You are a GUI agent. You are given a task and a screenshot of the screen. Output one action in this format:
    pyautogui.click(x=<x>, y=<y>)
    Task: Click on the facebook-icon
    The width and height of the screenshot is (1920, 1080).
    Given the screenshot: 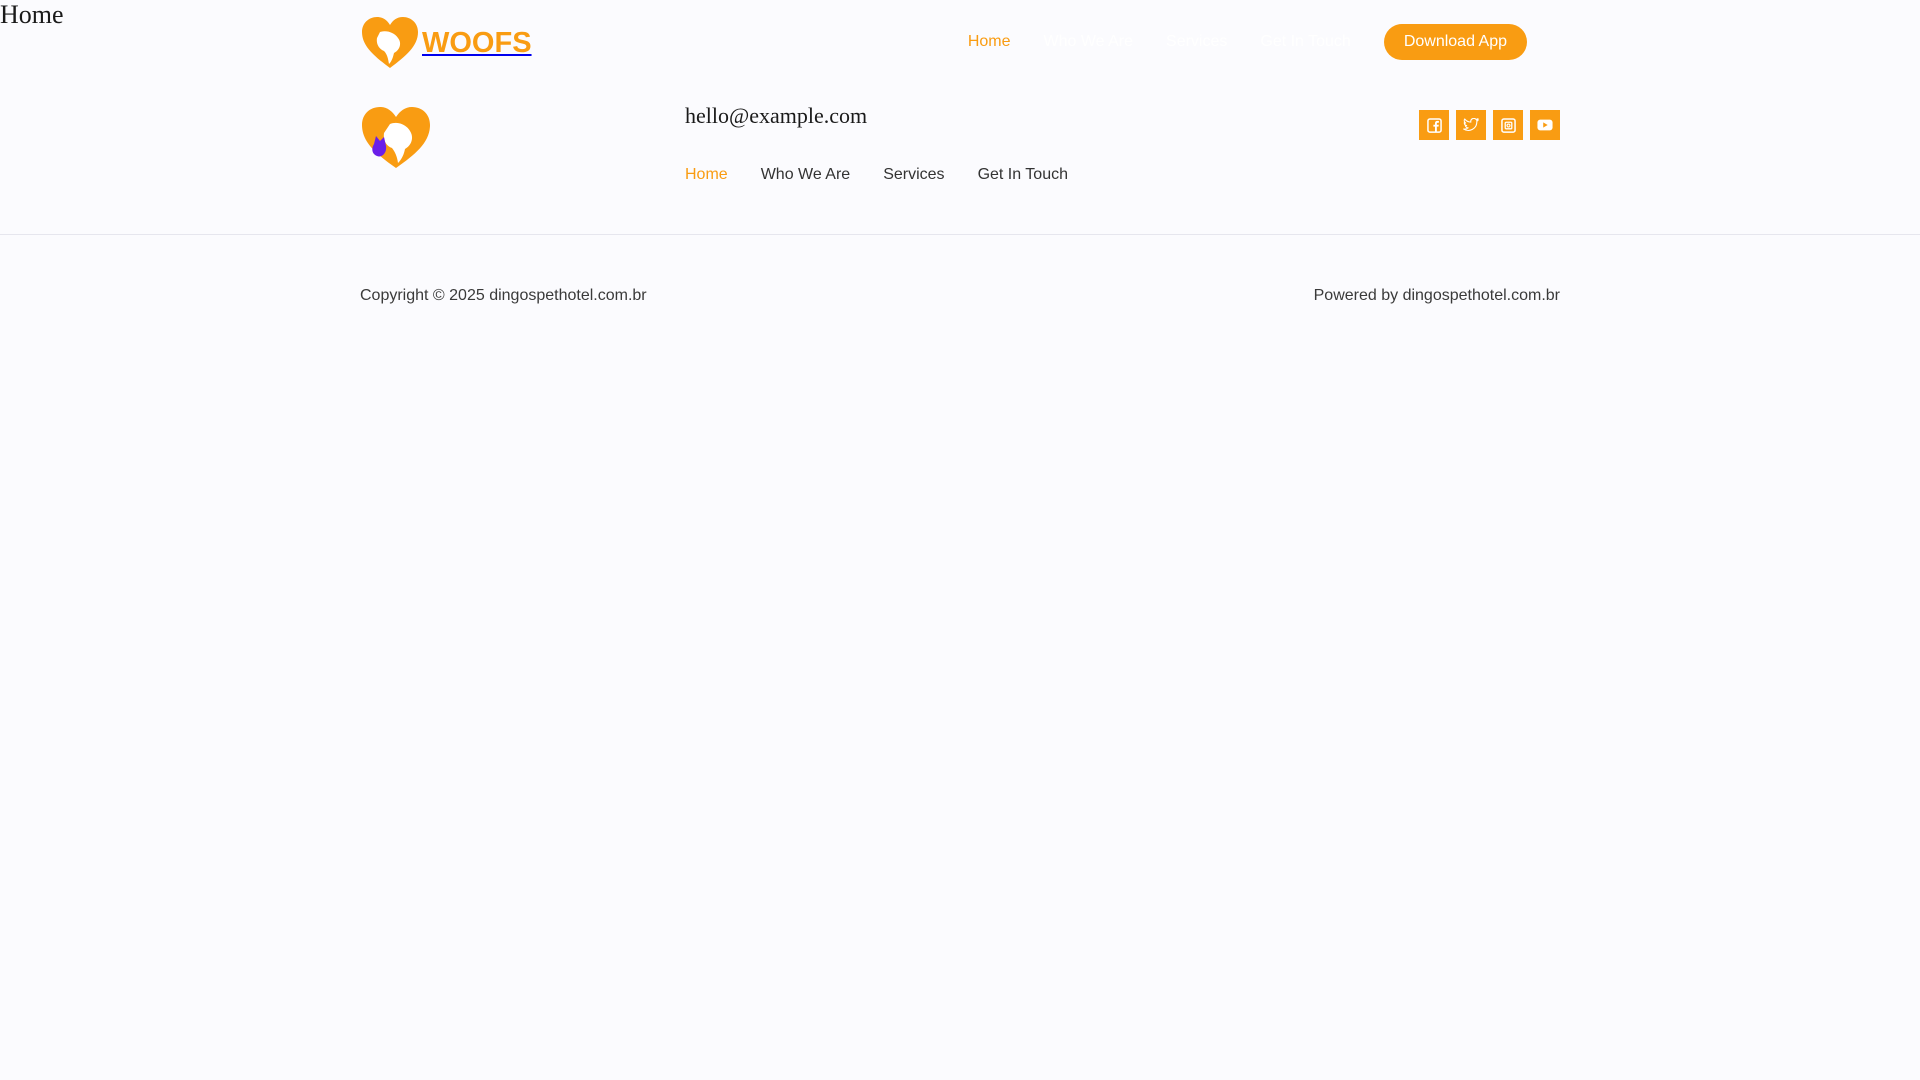 What is the action you would take?
    pyautogui.click(x=1434, y=125)
    